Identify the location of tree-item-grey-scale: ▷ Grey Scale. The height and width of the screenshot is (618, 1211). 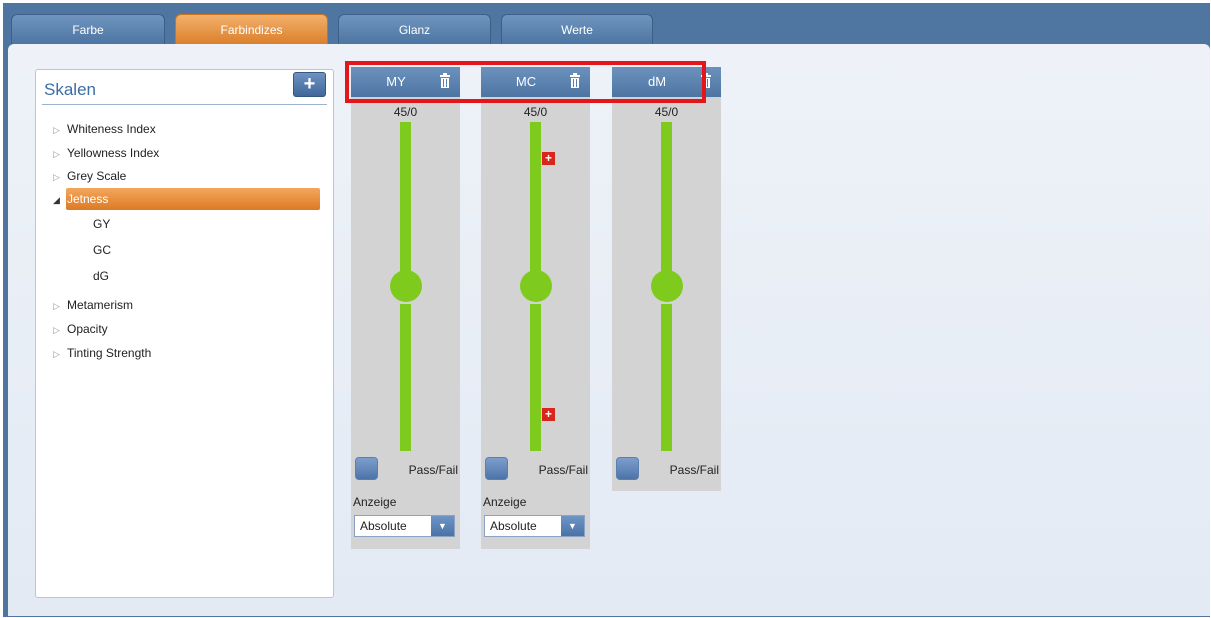
(89, 176).